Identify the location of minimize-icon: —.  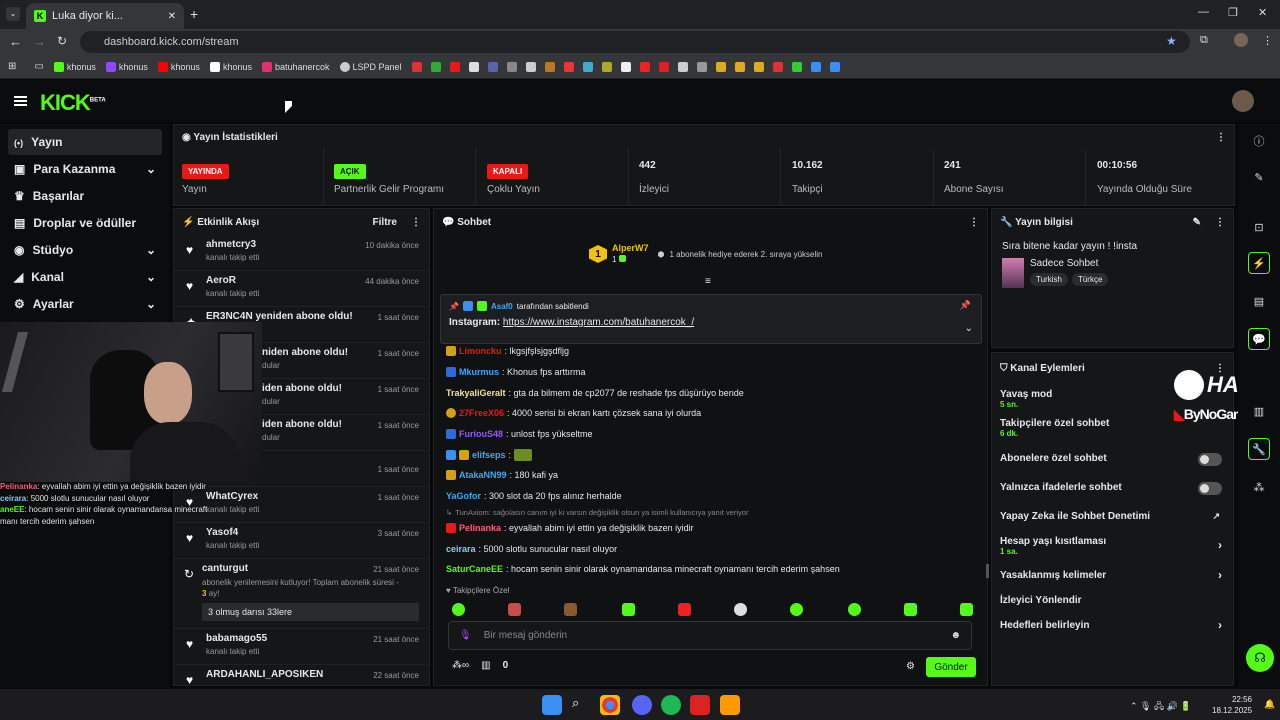
(1203, 12).